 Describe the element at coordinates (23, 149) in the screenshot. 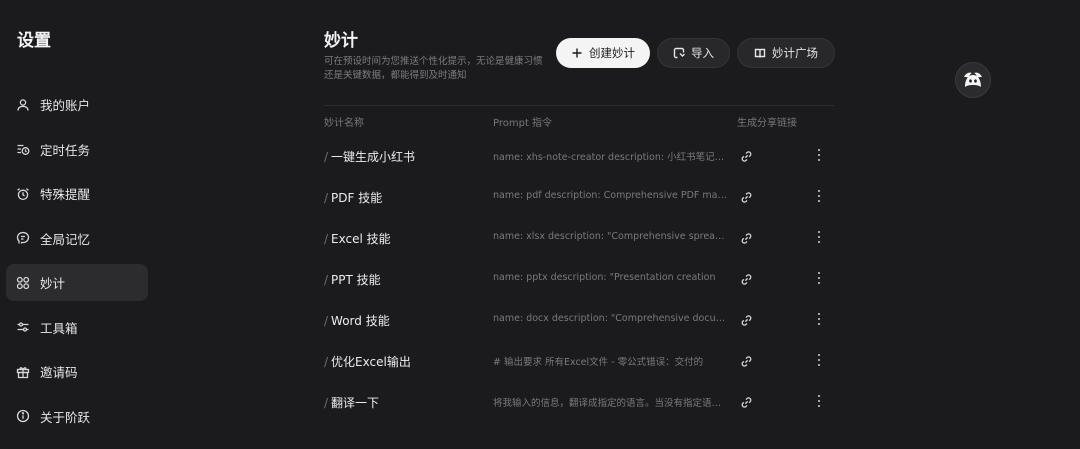

I see `scheduled-task-icon` at that location.